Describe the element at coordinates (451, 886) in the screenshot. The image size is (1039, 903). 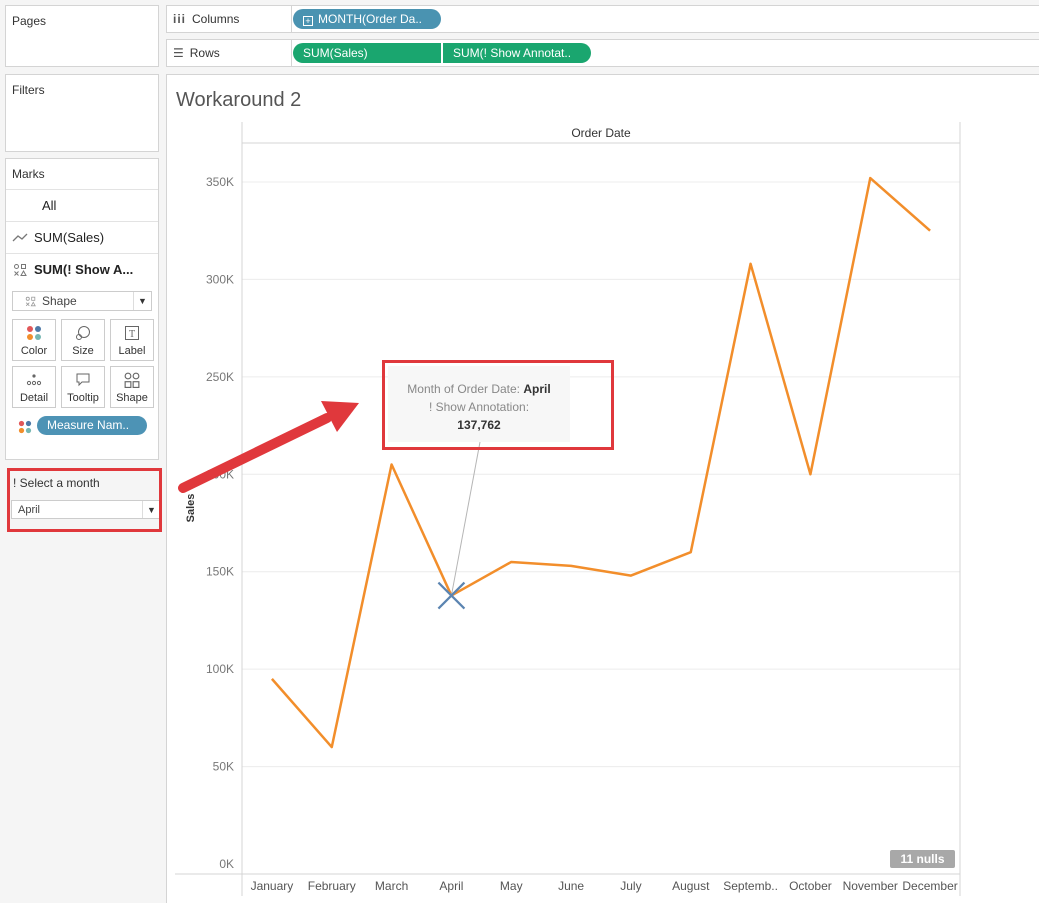
I see `x-tick-label: April` at that location.